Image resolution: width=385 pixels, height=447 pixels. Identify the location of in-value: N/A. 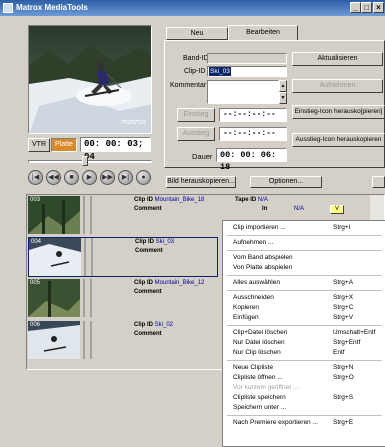
(299, 209).